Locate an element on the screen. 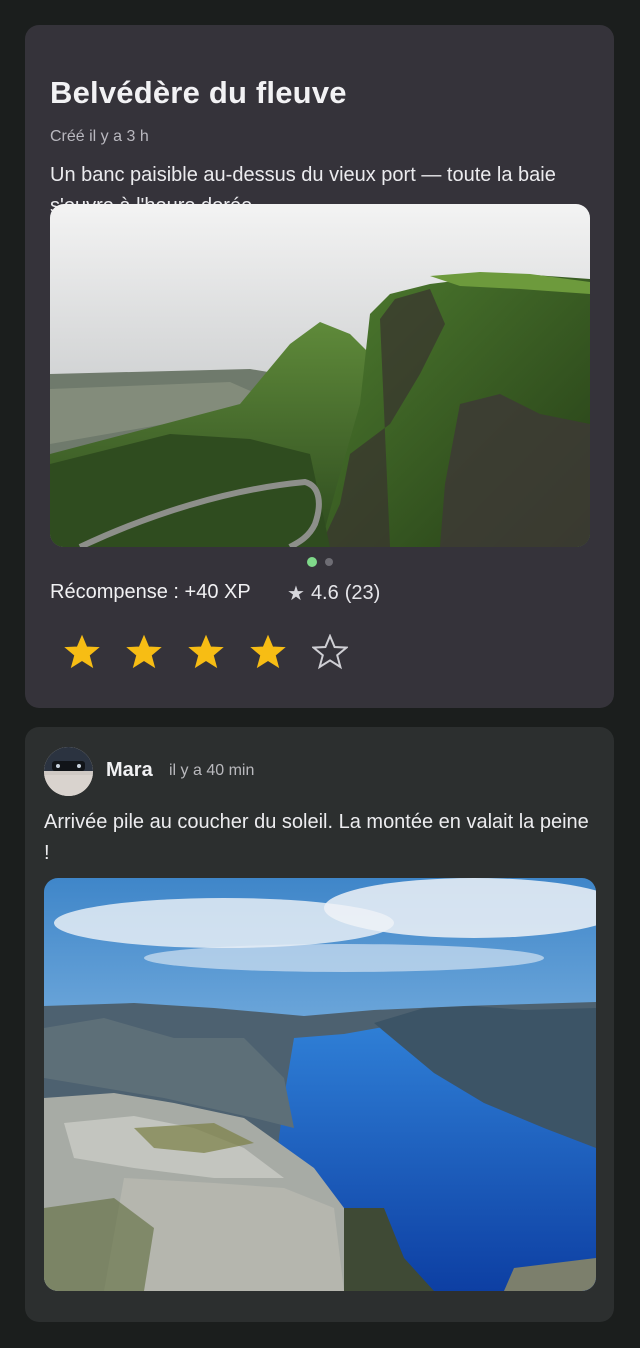 The width and height of the screenshot is (640, 1348). spot-title: Belvédère du fleuve is located at coordinates (198, 92).